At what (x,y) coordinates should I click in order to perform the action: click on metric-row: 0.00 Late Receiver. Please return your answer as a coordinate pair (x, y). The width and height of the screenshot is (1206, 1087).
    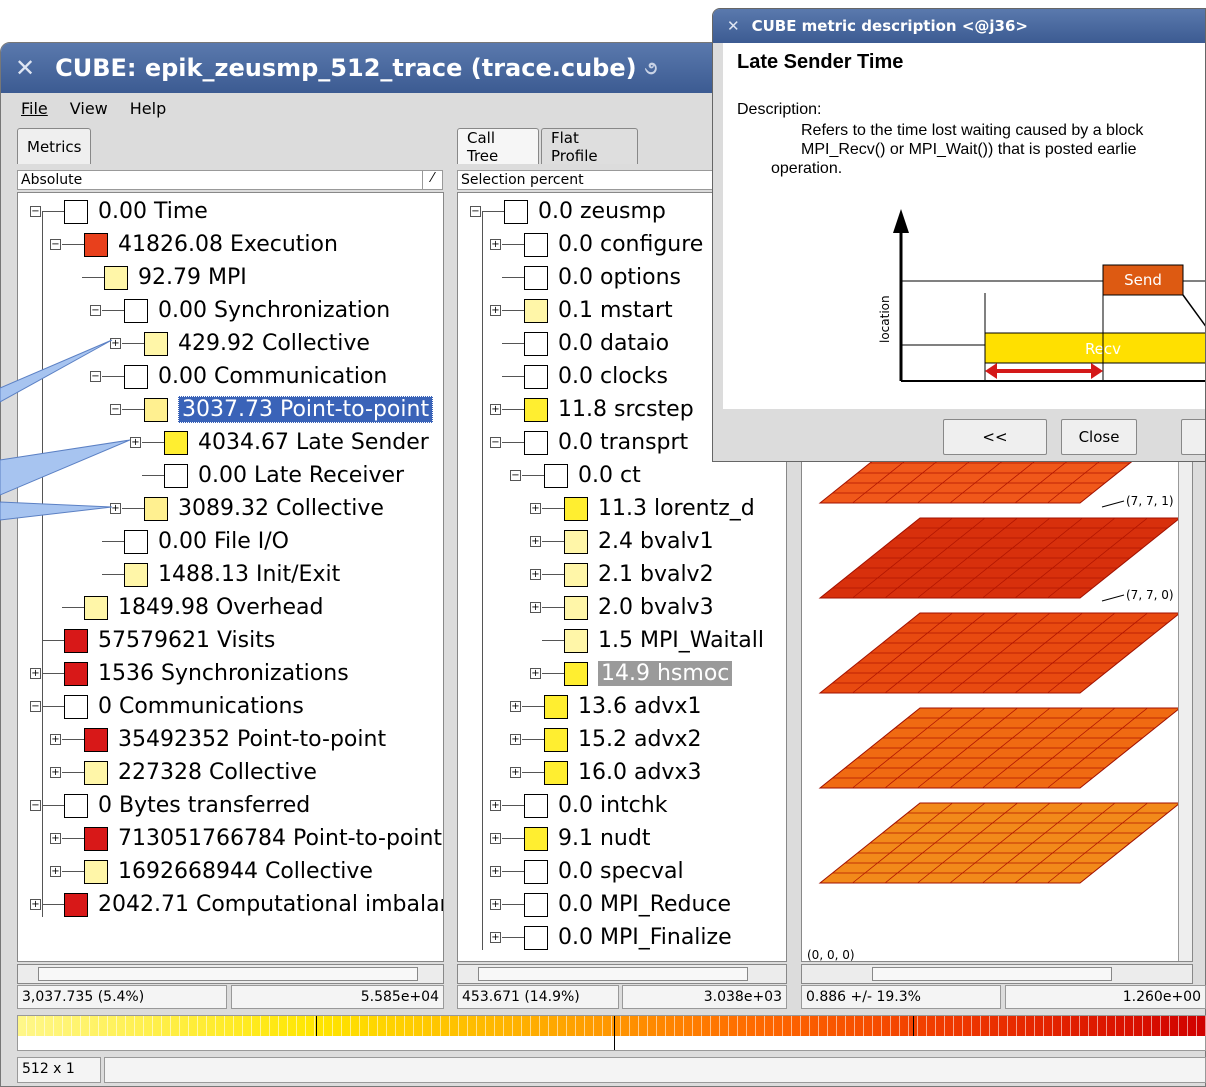
    Looking at the image, I should click on (284, 475).